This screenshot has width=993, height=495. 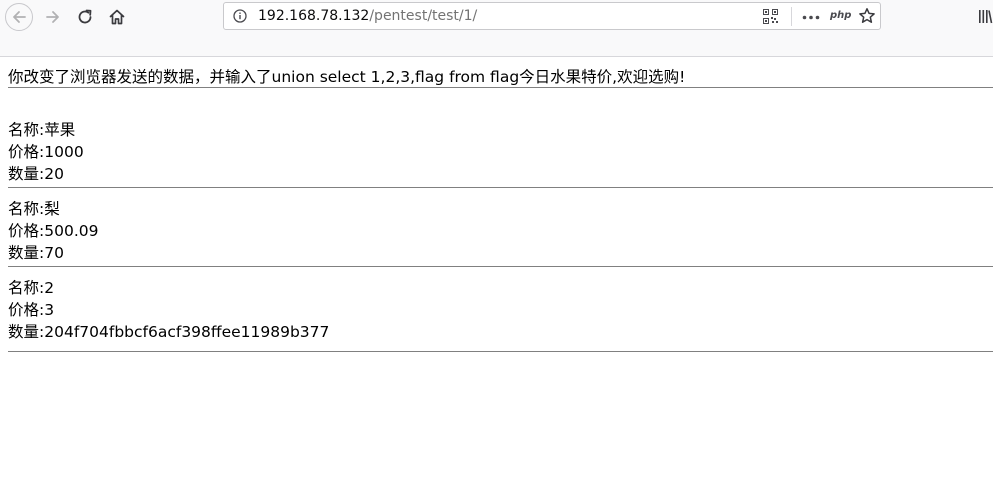 I want to click on divider, so click(x=500, y=351).